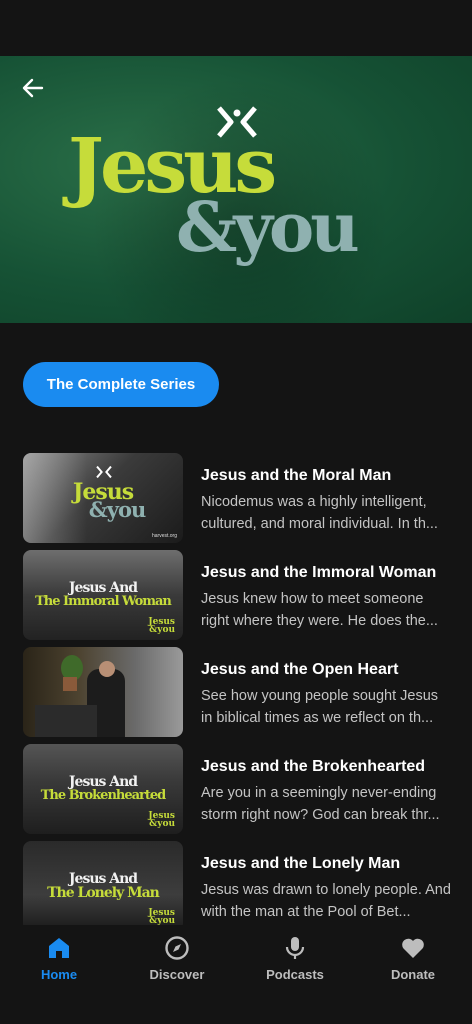 Image resolution: width=472 pixels, height=1024 pixels. What do you see at coordinates (268, 228) in the screenshot?
I see `hero-title-line2: &you` at bounding box center [268, 228].